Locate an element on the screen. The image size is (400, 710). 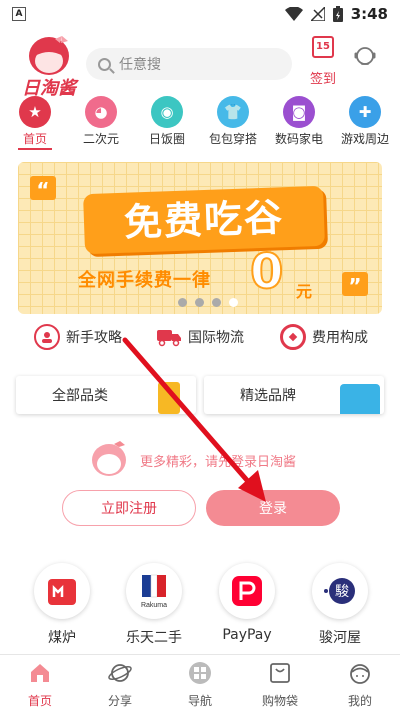
partner-surugaya: 駿 骏河屋 is located at coordinates (340, 605).